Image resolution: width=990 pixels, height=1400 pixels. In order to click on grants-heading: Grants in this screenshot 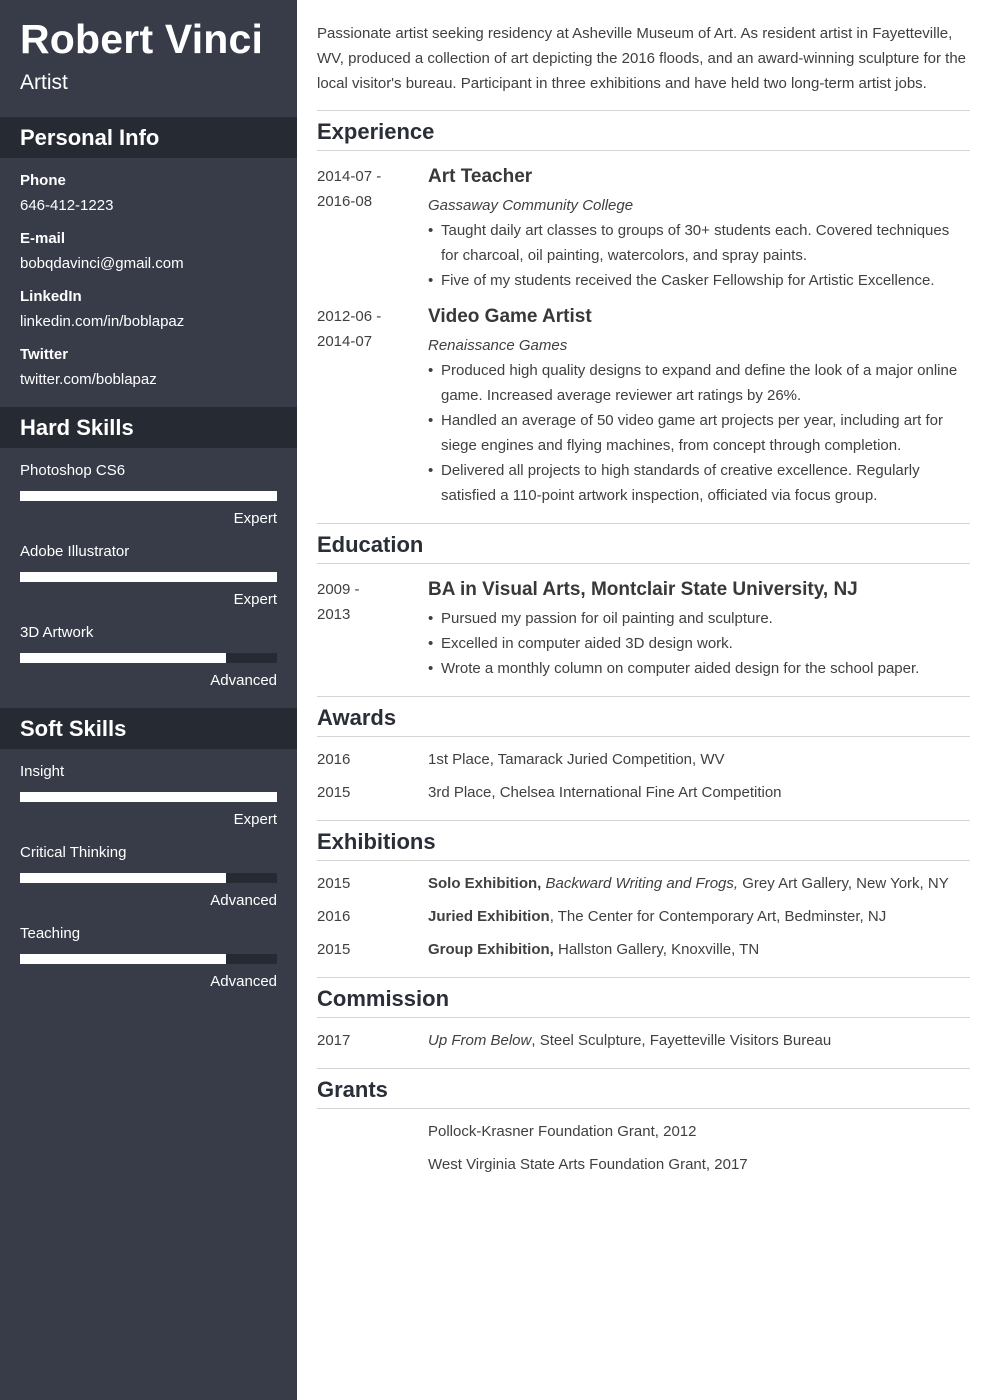, I will do `click(352, 1089)`.